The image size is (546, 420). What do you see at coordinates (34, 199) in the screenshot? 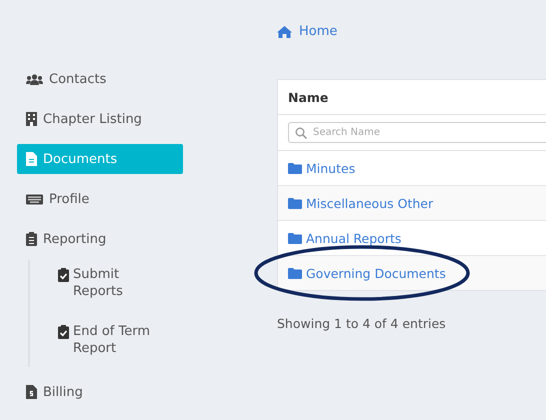
I see `keyboard-icon` at bounding box center [34, 199].